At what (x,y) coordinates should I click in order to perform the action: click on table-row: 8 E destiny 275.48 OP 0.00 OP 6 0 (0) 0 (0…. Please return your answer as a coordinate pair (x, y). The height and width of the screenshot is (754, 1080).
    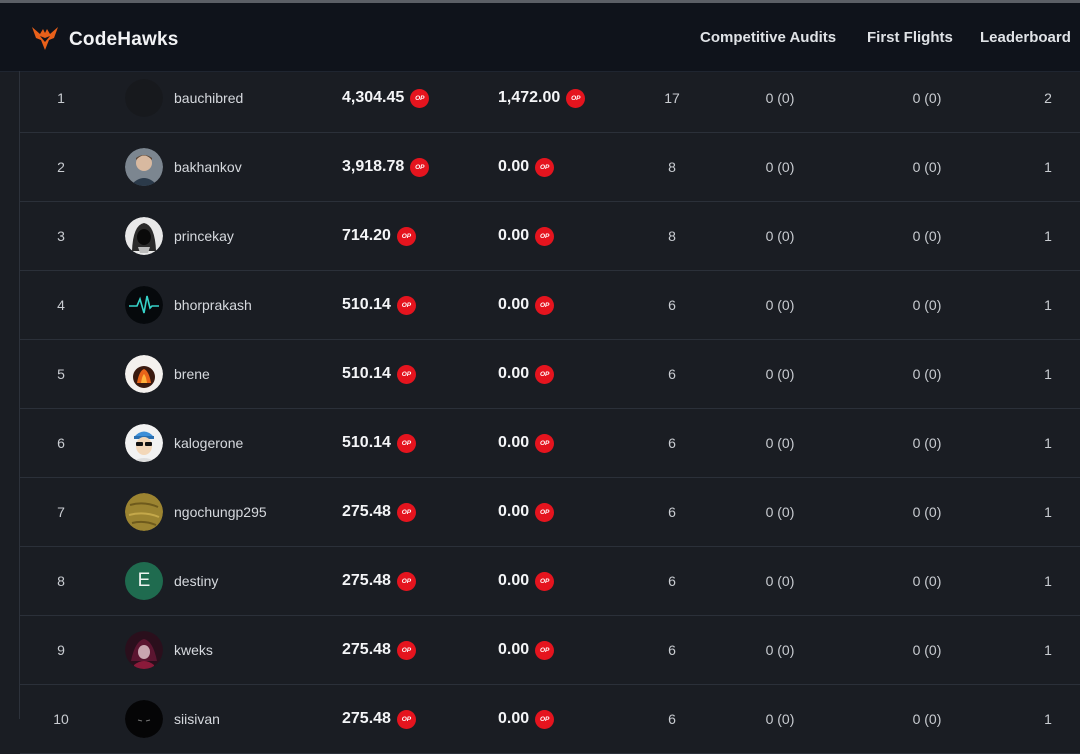
    Looking at the image, I should click on (550, 581).